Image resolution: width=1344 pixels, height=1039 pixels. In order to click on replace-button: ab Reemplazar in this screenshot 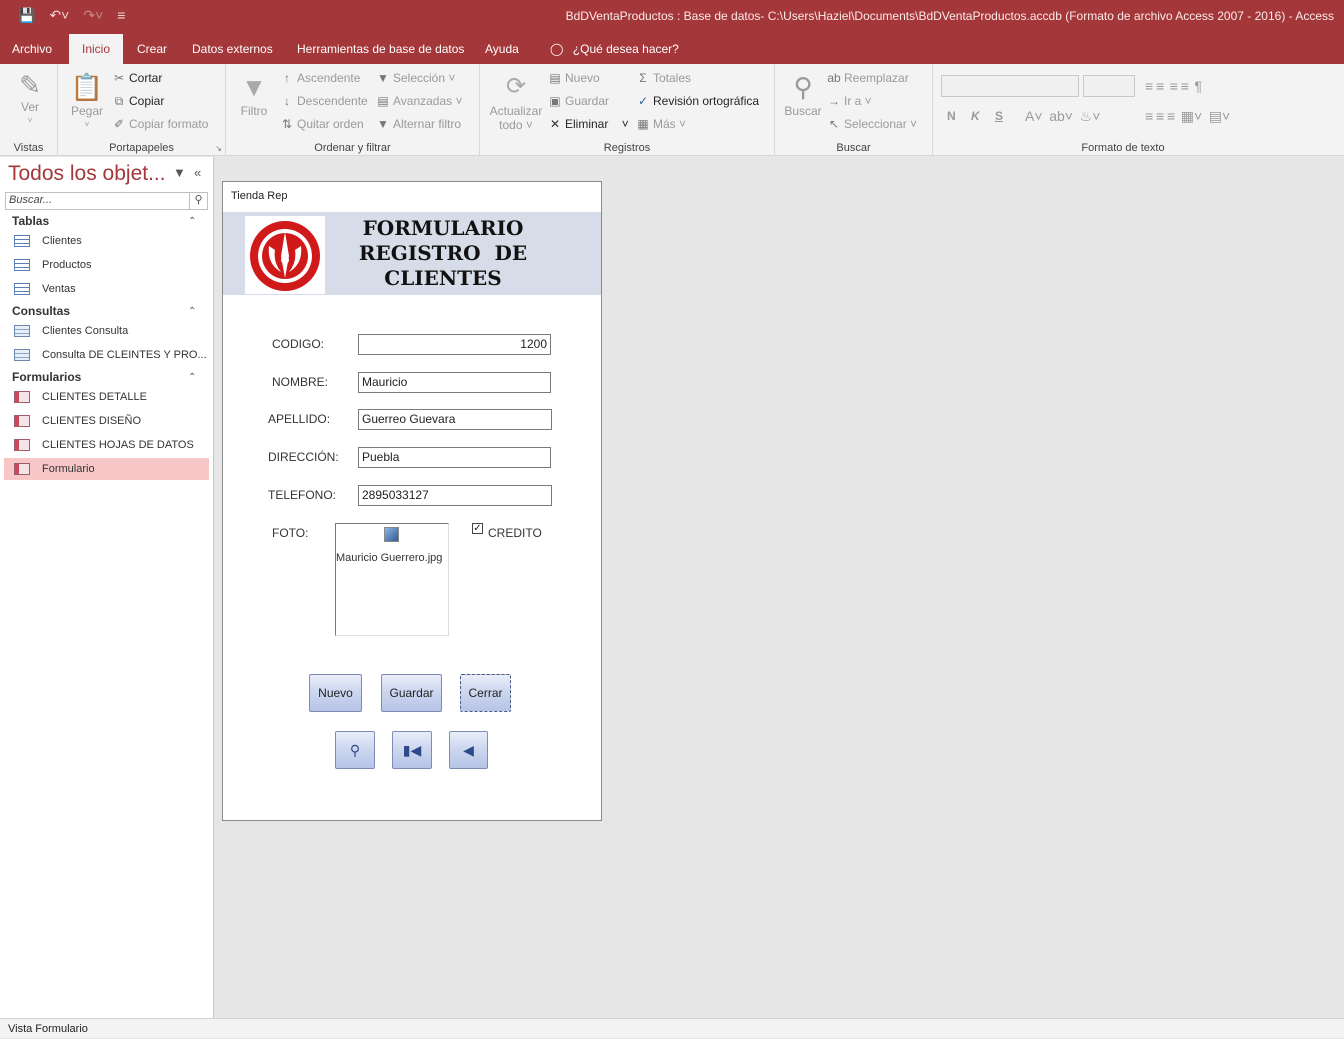, I will do `click(867, 78)`.